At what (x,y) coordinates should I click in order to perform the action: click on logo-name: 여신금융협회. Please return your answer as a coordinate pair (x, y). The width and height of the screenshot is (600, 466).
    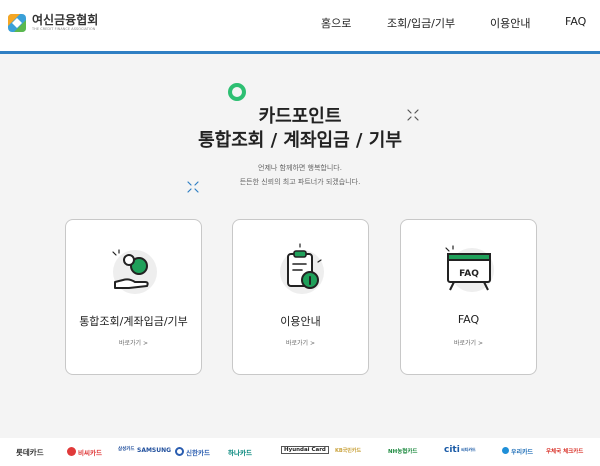
    Looking at the image, I should click on (65, 20).